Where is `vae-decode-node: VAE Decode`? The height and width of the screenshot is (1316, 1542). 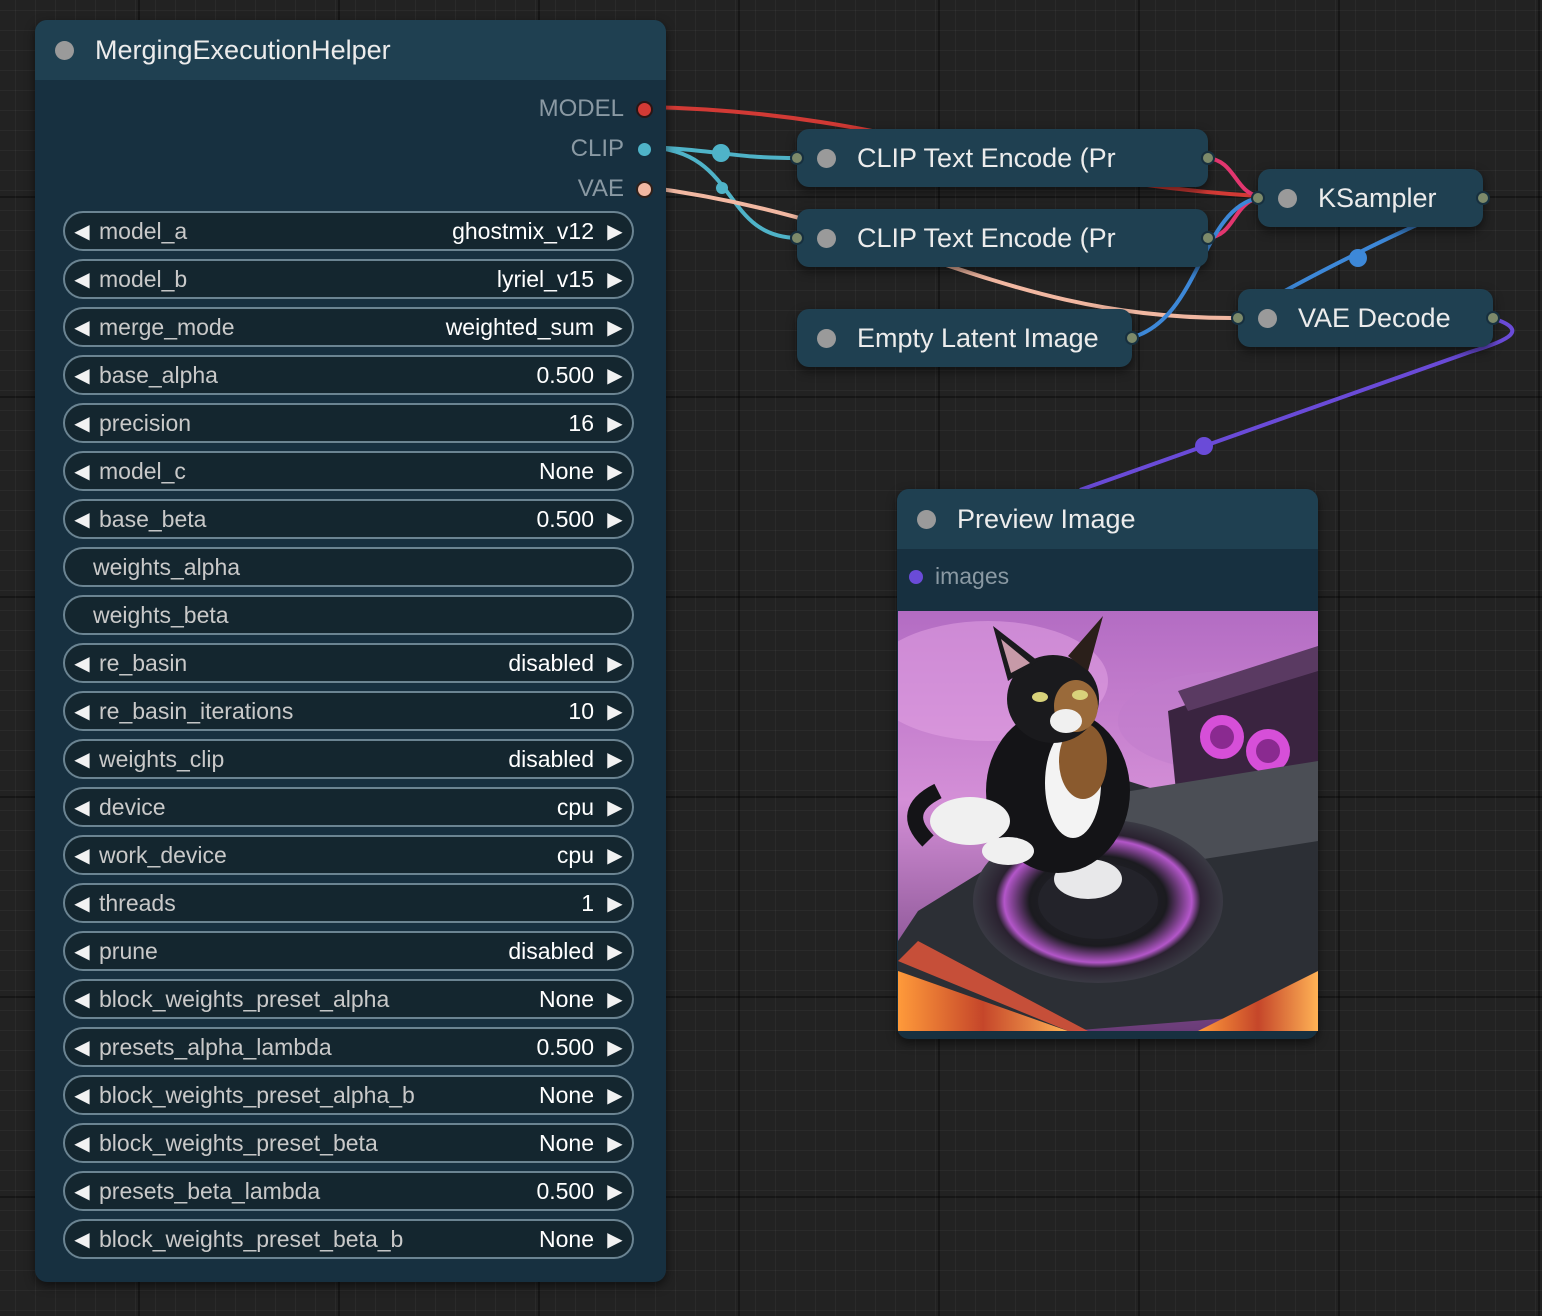
vae-decode-node: VAE Decode is located at coordinates (1365, 318).